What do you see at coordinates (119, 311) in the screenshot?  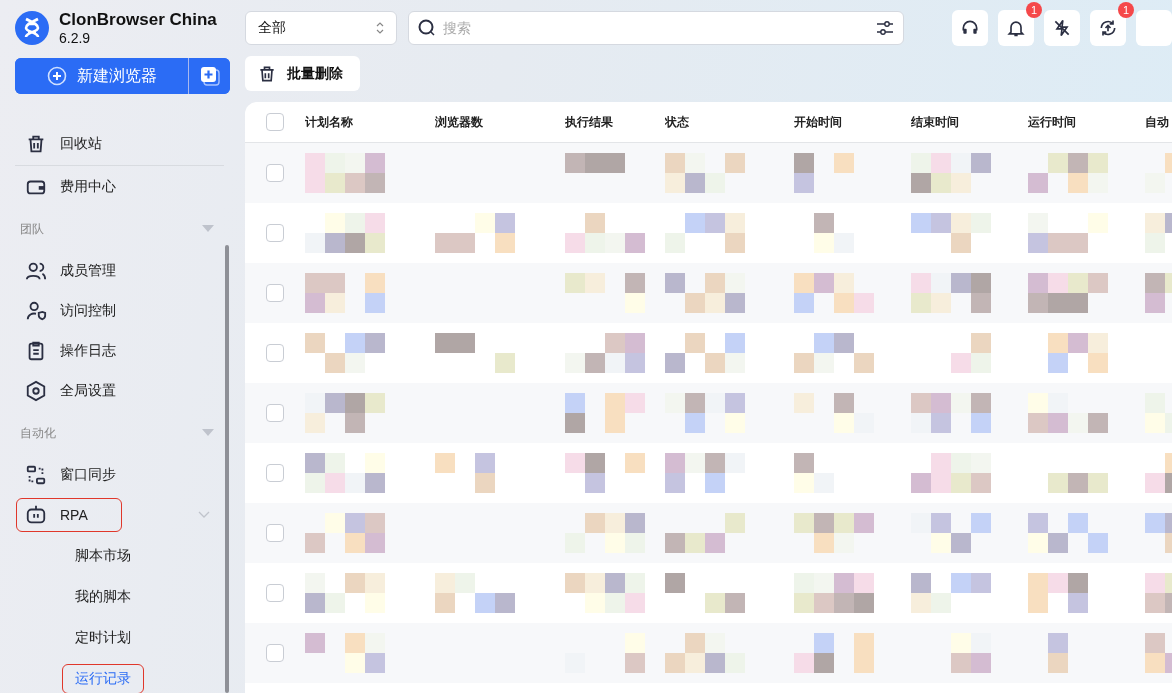 I see `sidebar-item: 访问控制` at bounding box center [119, 311].